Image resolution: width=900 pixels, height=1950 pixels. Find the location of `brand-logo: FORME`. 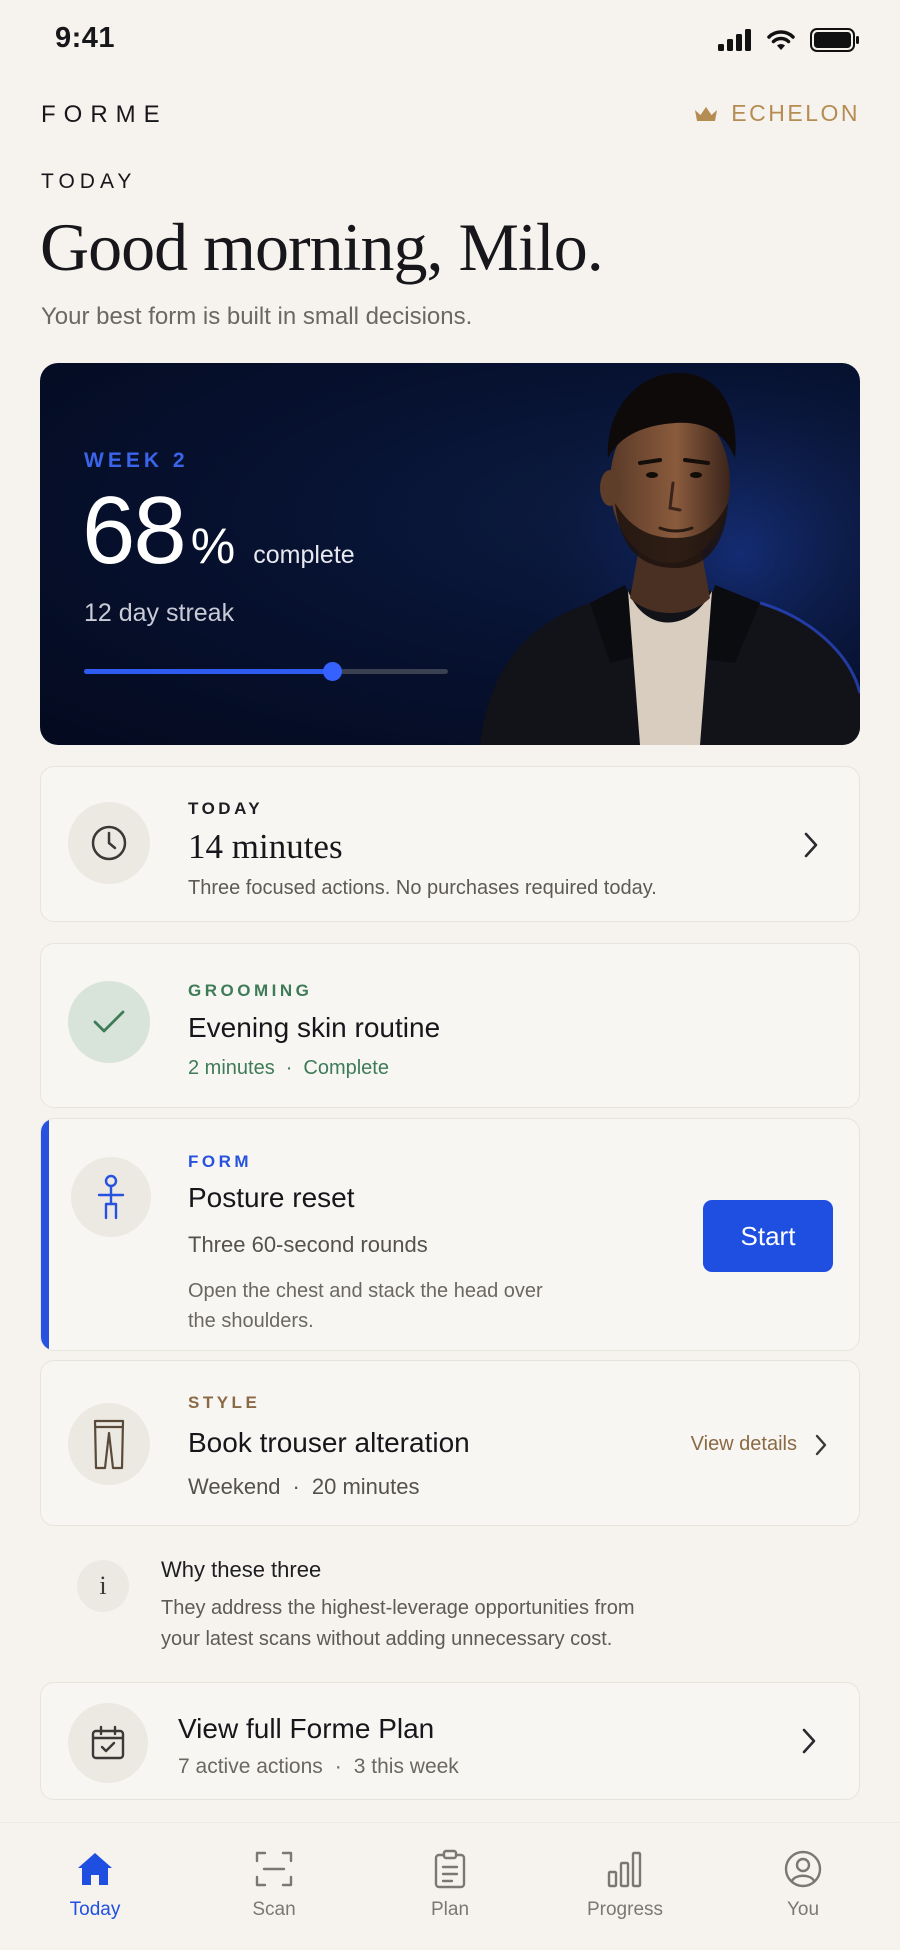

brand-logo: FORME is located at coordinates (104, 114).